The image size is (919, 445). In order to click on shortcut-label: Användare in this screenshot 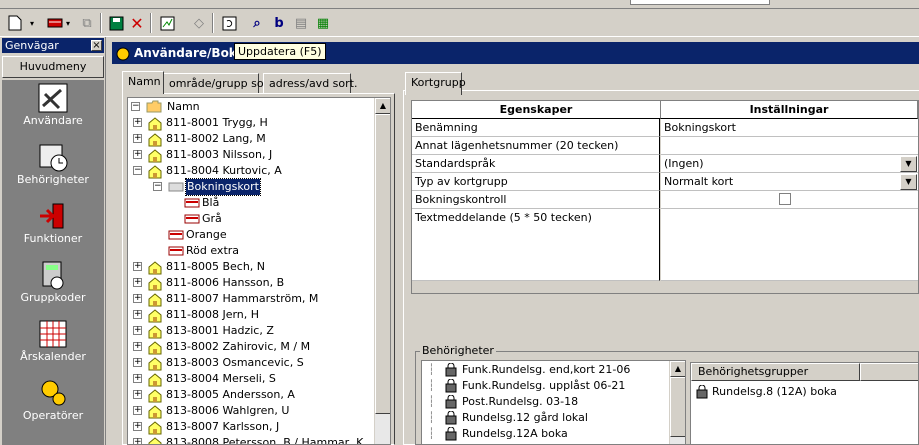, I will do `click(53, 120)`.